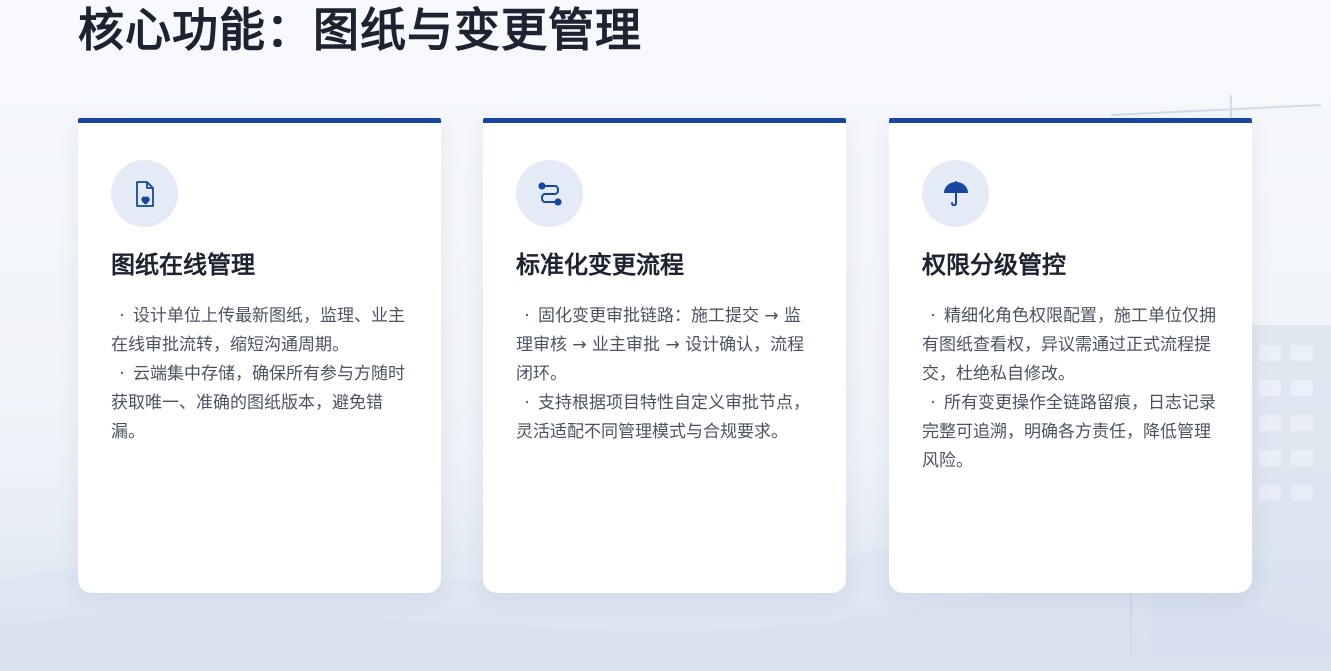 This screenshot has height=671, width=1331. Describe the element at coordinates (663, 417) in the screenshot. I see `list-item-text: 支持根据项目特性自定义审批节点，灵活适配不同管理模式与合规要求。` at that location.